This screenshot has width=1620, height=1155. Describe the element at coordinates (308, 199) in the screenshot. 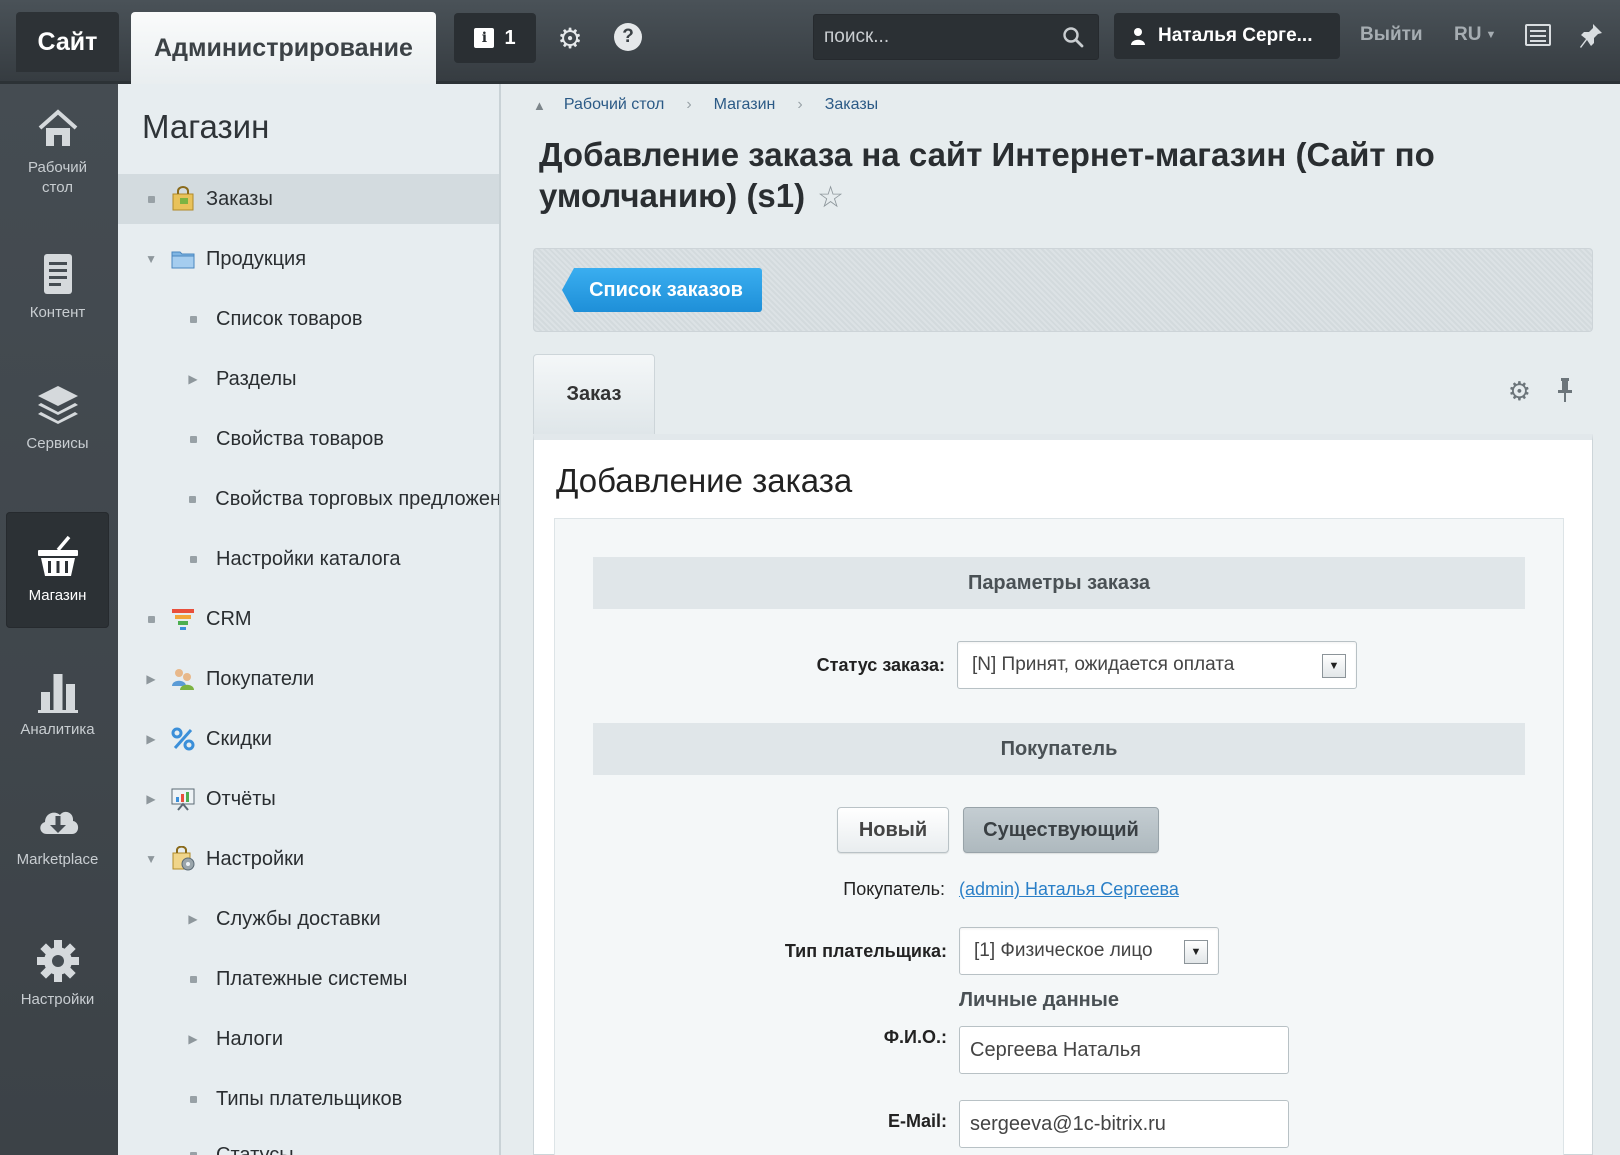

I see `menu-item-orders: Заказы` at that location.